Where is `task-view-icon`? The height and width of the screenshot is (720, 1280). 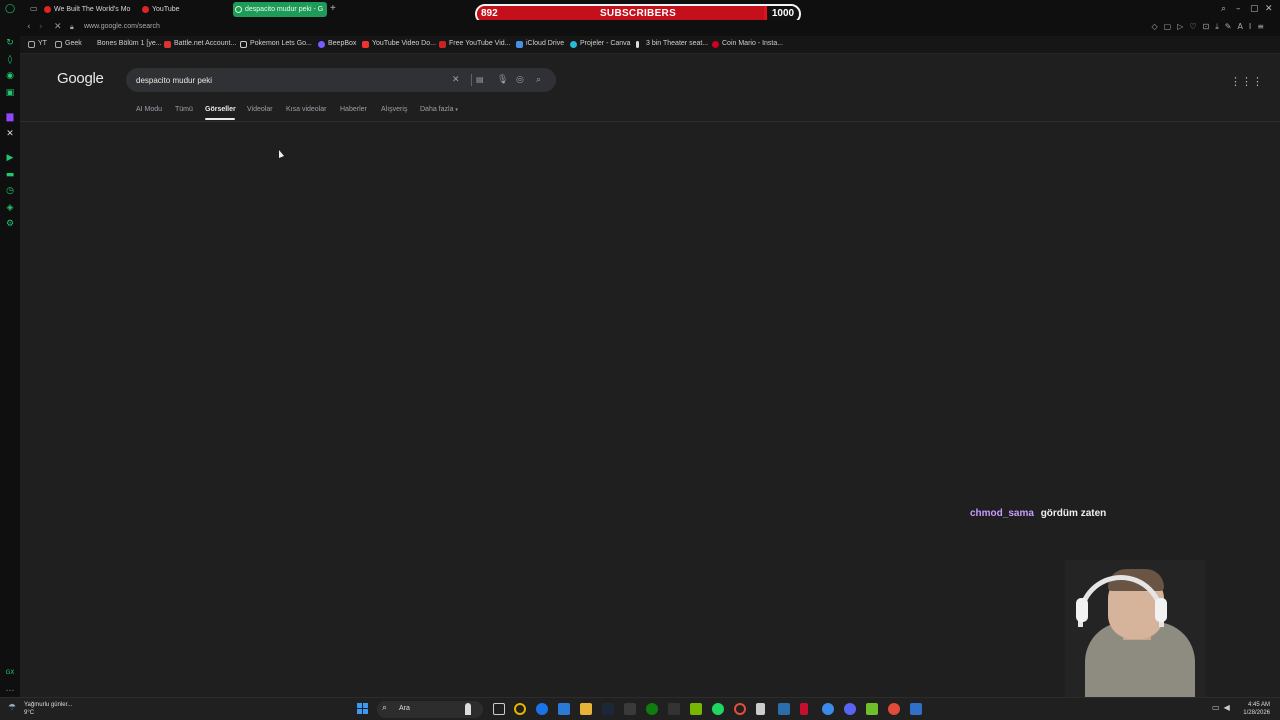 task-view-icon is located at coordinates (499, 709).